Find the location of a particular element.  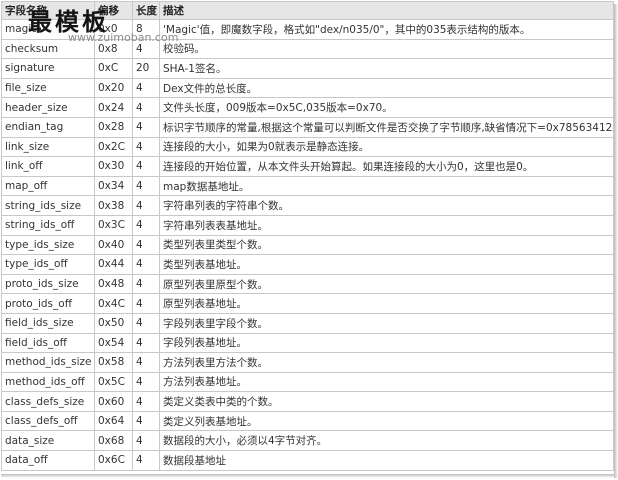

description-cell: Dex文件的总长度。 is located at coordinates (386, 88).